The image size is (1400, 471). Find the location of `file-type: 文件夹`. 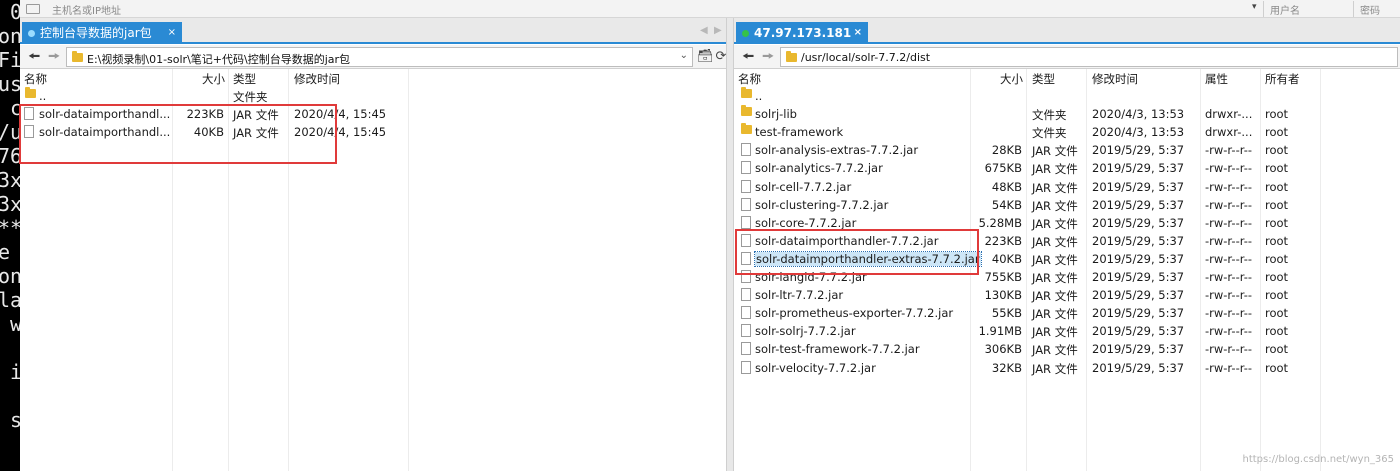

file-type: 文件夹 is located at coordinates (250, 97).